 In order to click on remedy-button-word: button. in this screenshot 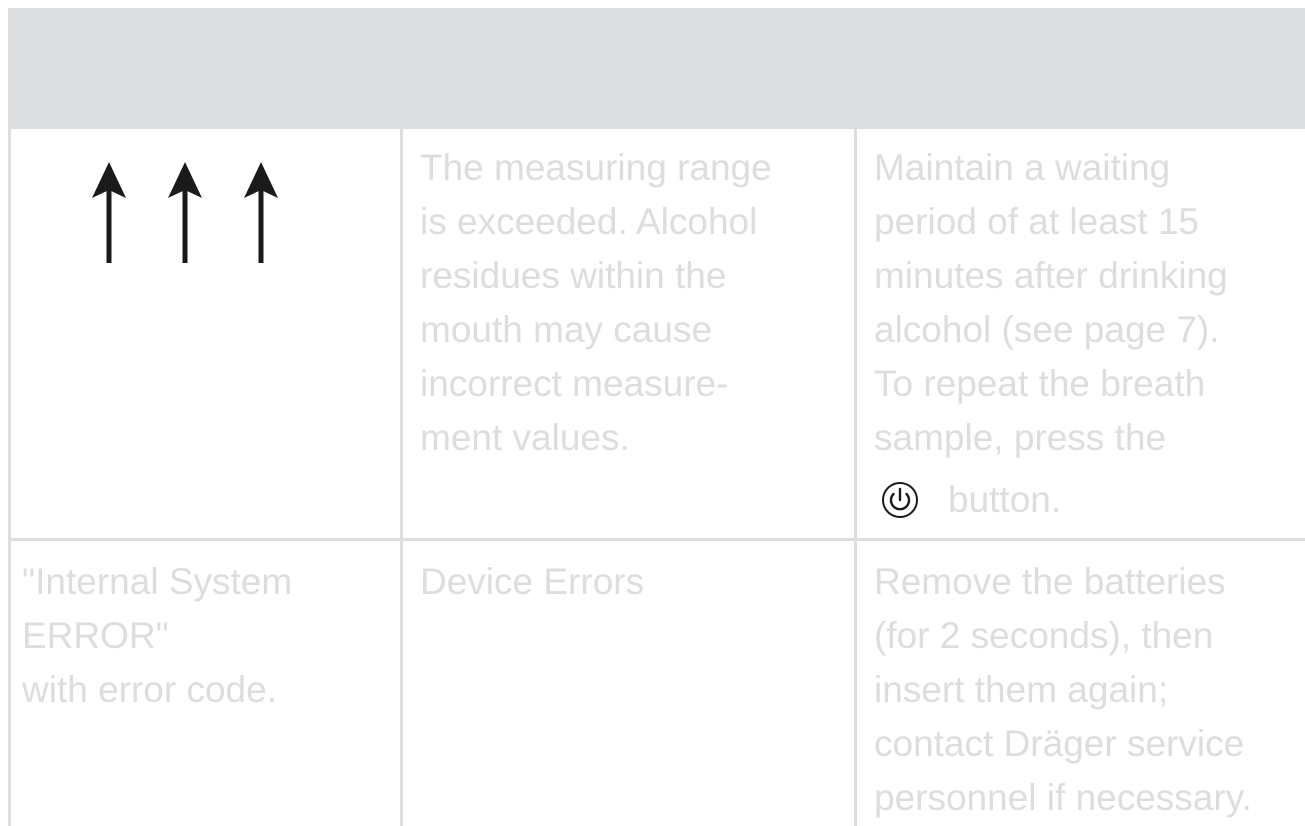, I will do `click(1005, 499)`.